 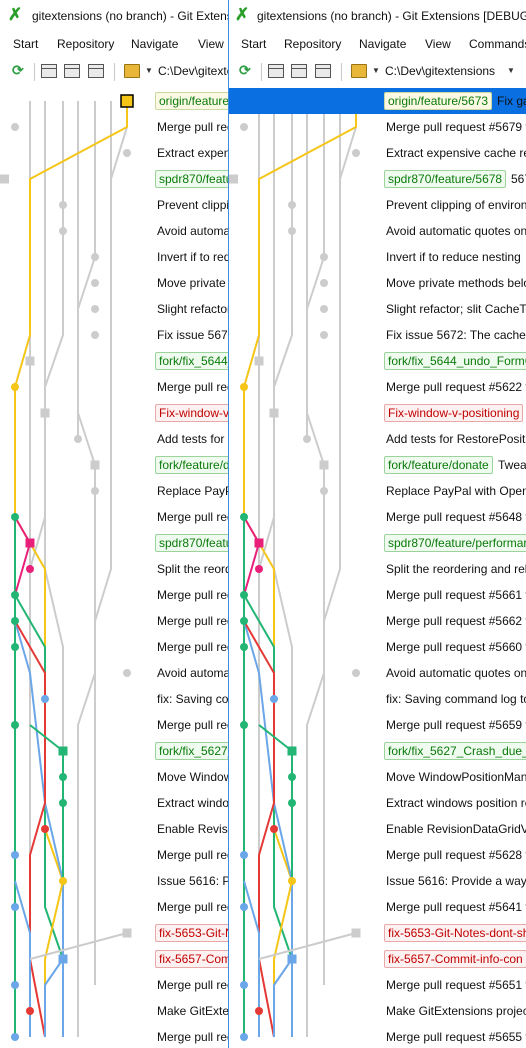 I want to click on menu-commands: Commands, so click(x=497, y=44).